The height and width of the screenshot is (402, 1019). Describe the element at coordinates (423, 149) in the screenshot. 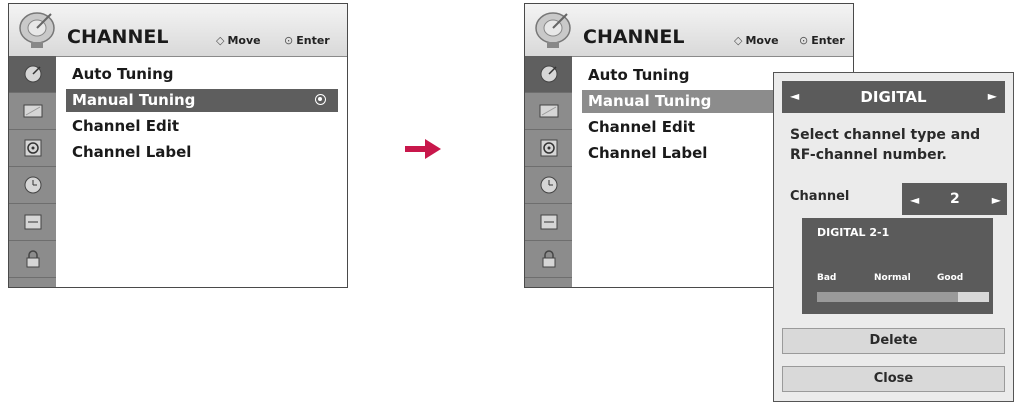

I see `right-arrow-icon` at that location.